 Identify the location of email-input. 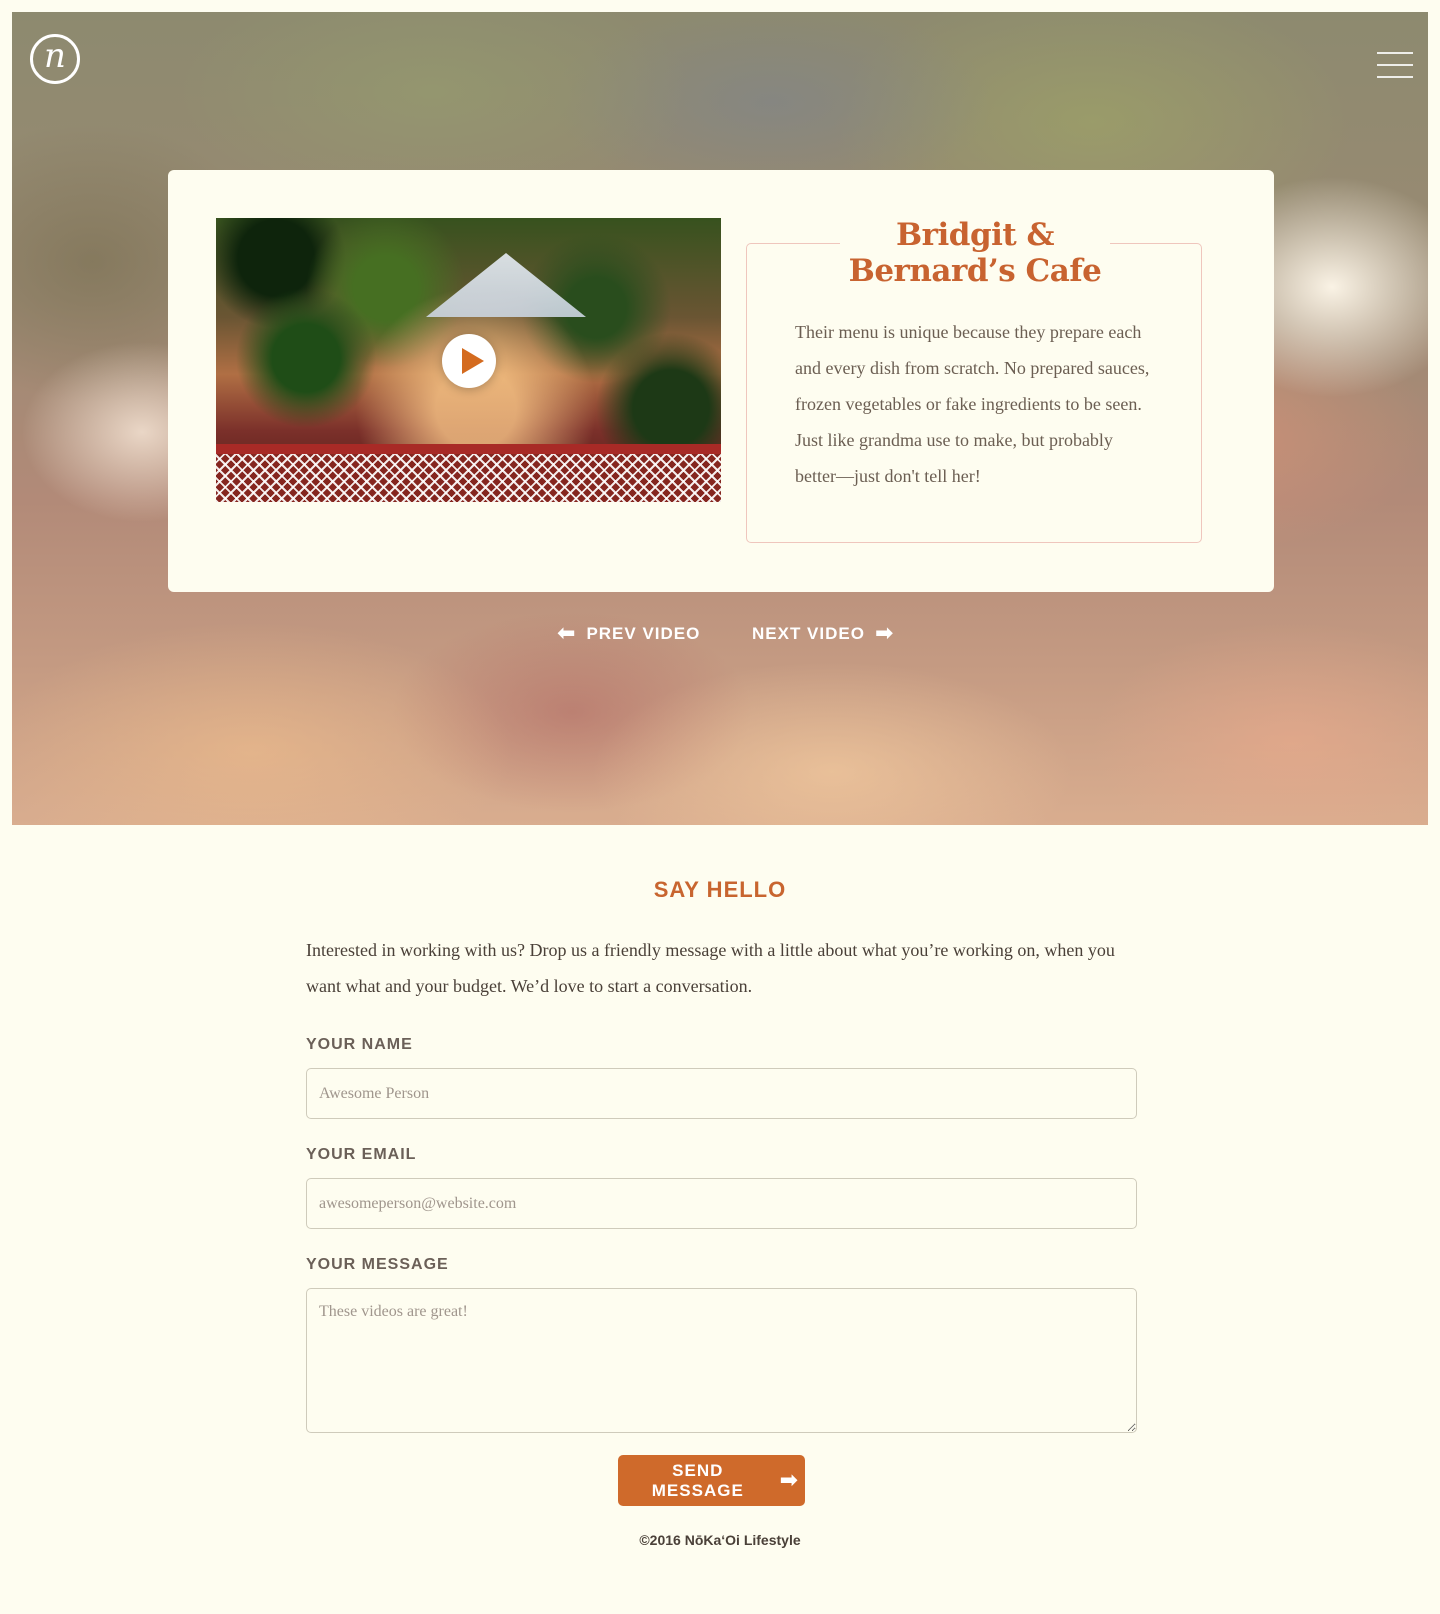
(721, 1203).